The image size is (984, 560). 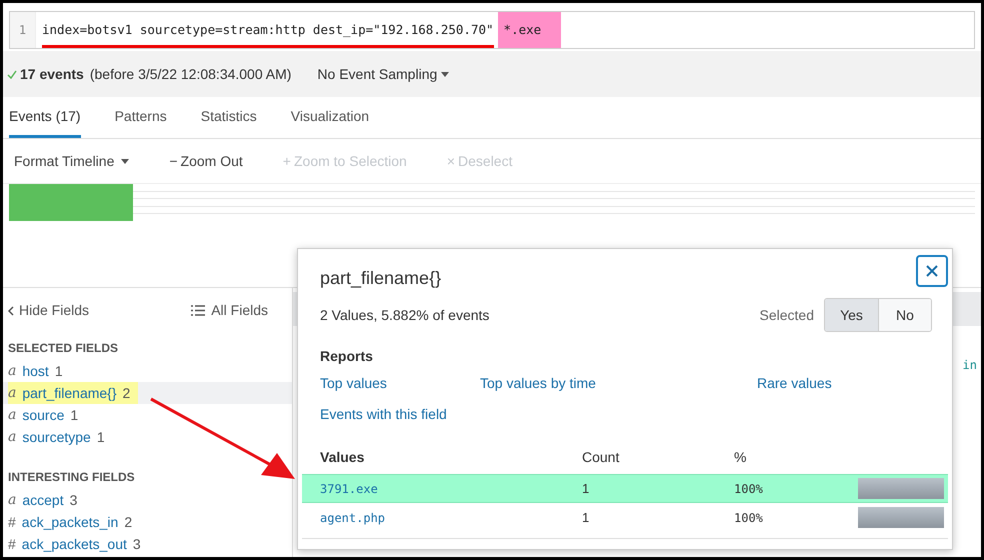 What do you see at coordinates (43, 500) in the screenshot?
I see `field-name: accept` at bounding box center [43, 500].